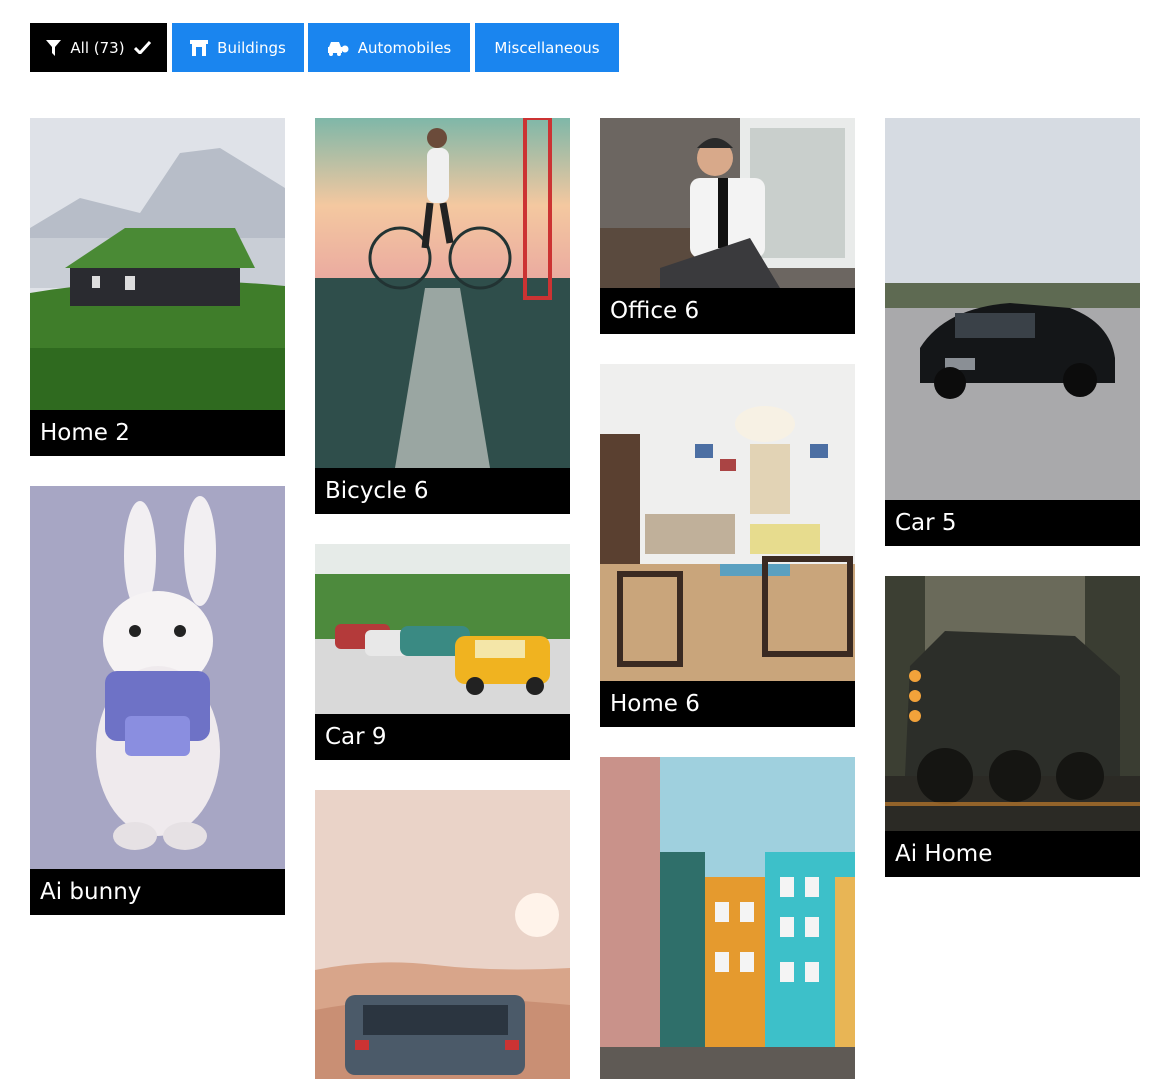 The image size is (1169, 1079). I want to click on filter-buildings-button: Buildings, so click(238, 47).